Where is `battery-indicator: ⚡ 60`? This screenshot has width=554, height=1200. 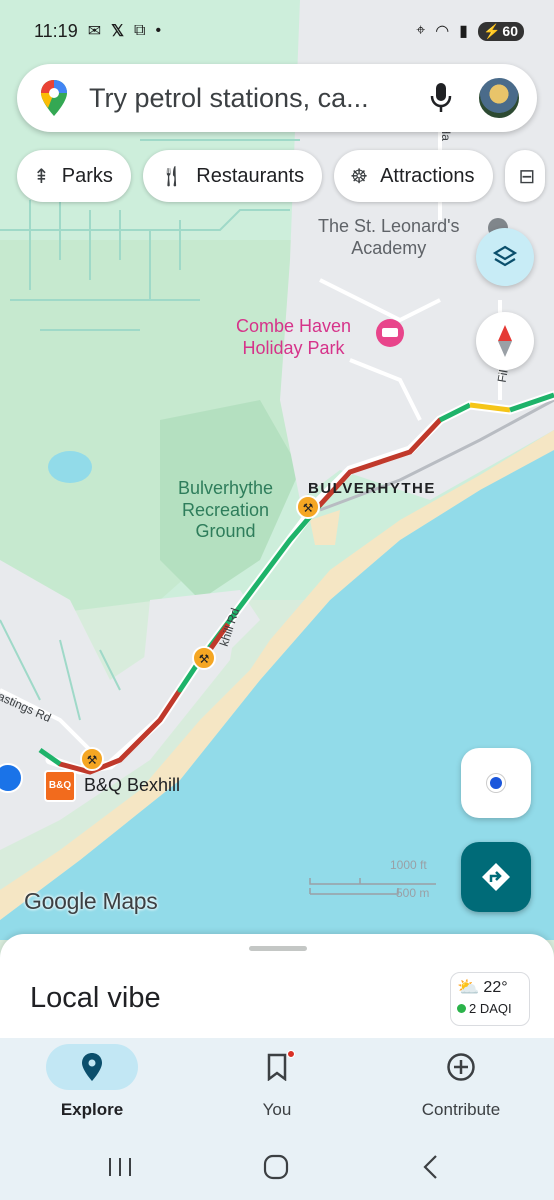
battery-indicator: ⚡ 60 is located at coordinates (500, 31).